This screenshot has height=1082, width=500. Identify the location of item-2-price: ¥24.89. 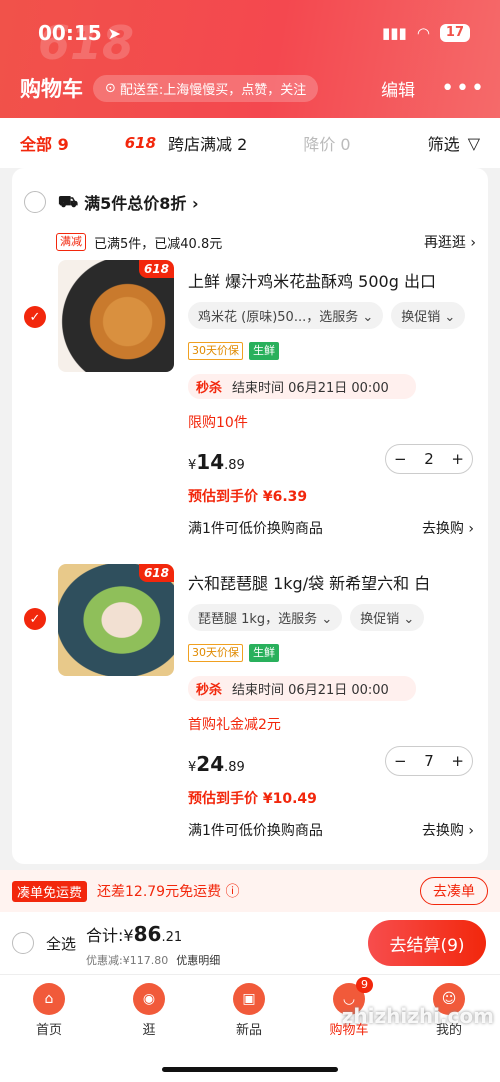
(216, 764).